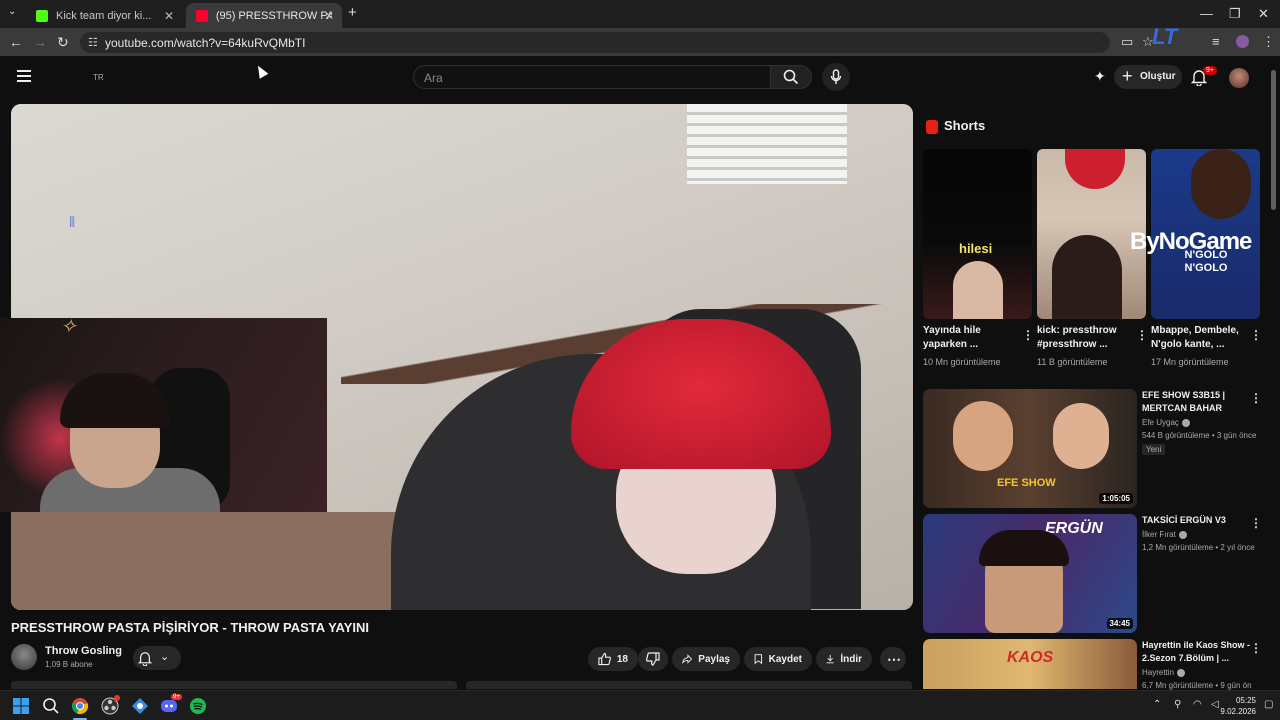 Image resolution: width=1280 pixels, height=720 pixels. I want to click on browser-menu-icon: ⋮, so click(1268, 42).